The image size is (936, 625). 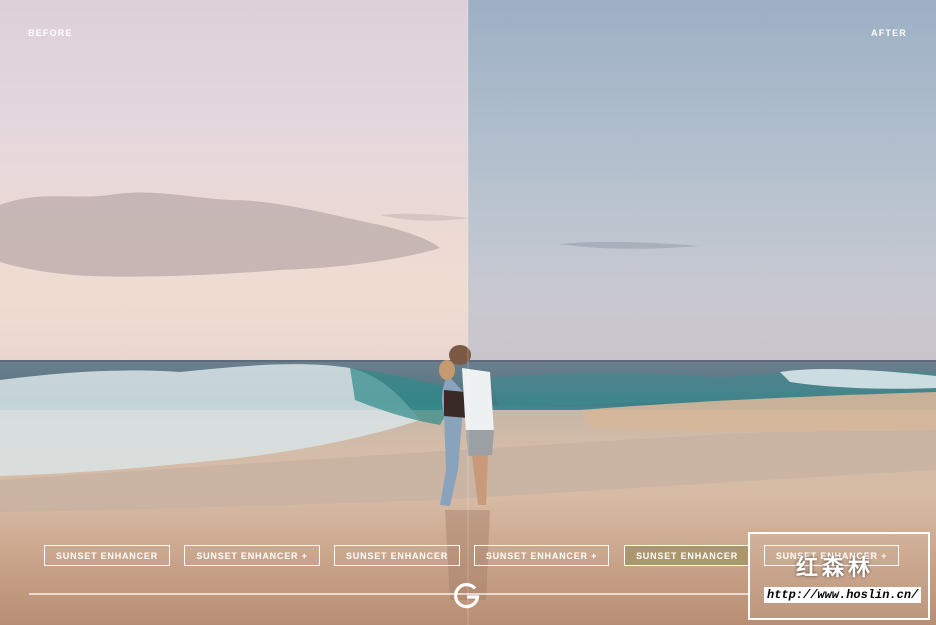 What do you see at coordinates (397, 555) in the screenshot?
I see `preset-button-3: SUNSET ENHANCER` at bounding box center [397, 555].